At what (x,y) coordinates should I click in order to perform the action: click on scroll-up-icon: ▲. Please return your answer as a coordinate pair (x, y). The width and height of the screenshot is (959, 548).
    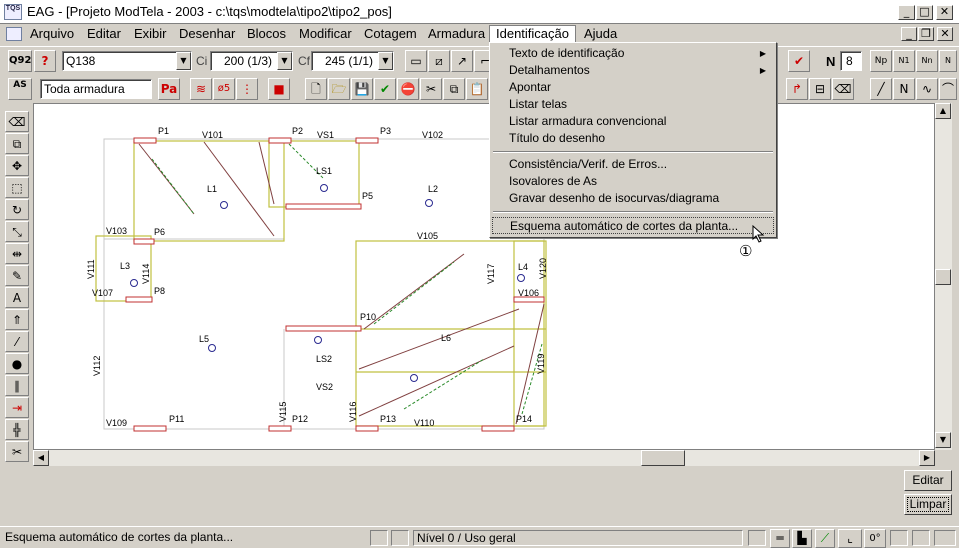
    Looking at the image, I should click on (943, 111).